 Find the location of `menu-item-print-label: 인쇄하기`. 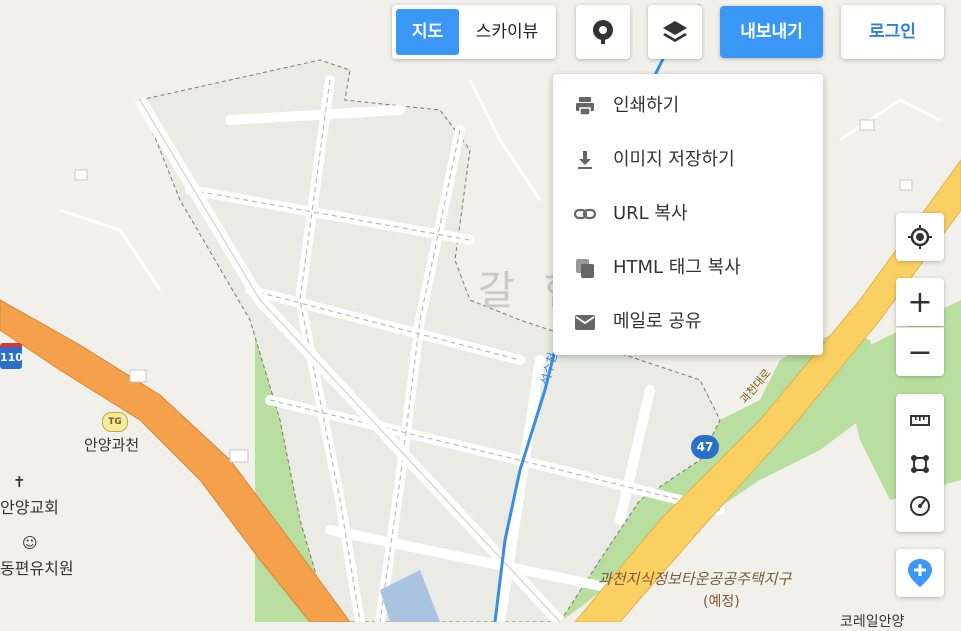

menu-item-print-label: 인쇄하기 is located at coordinates (646, 105).